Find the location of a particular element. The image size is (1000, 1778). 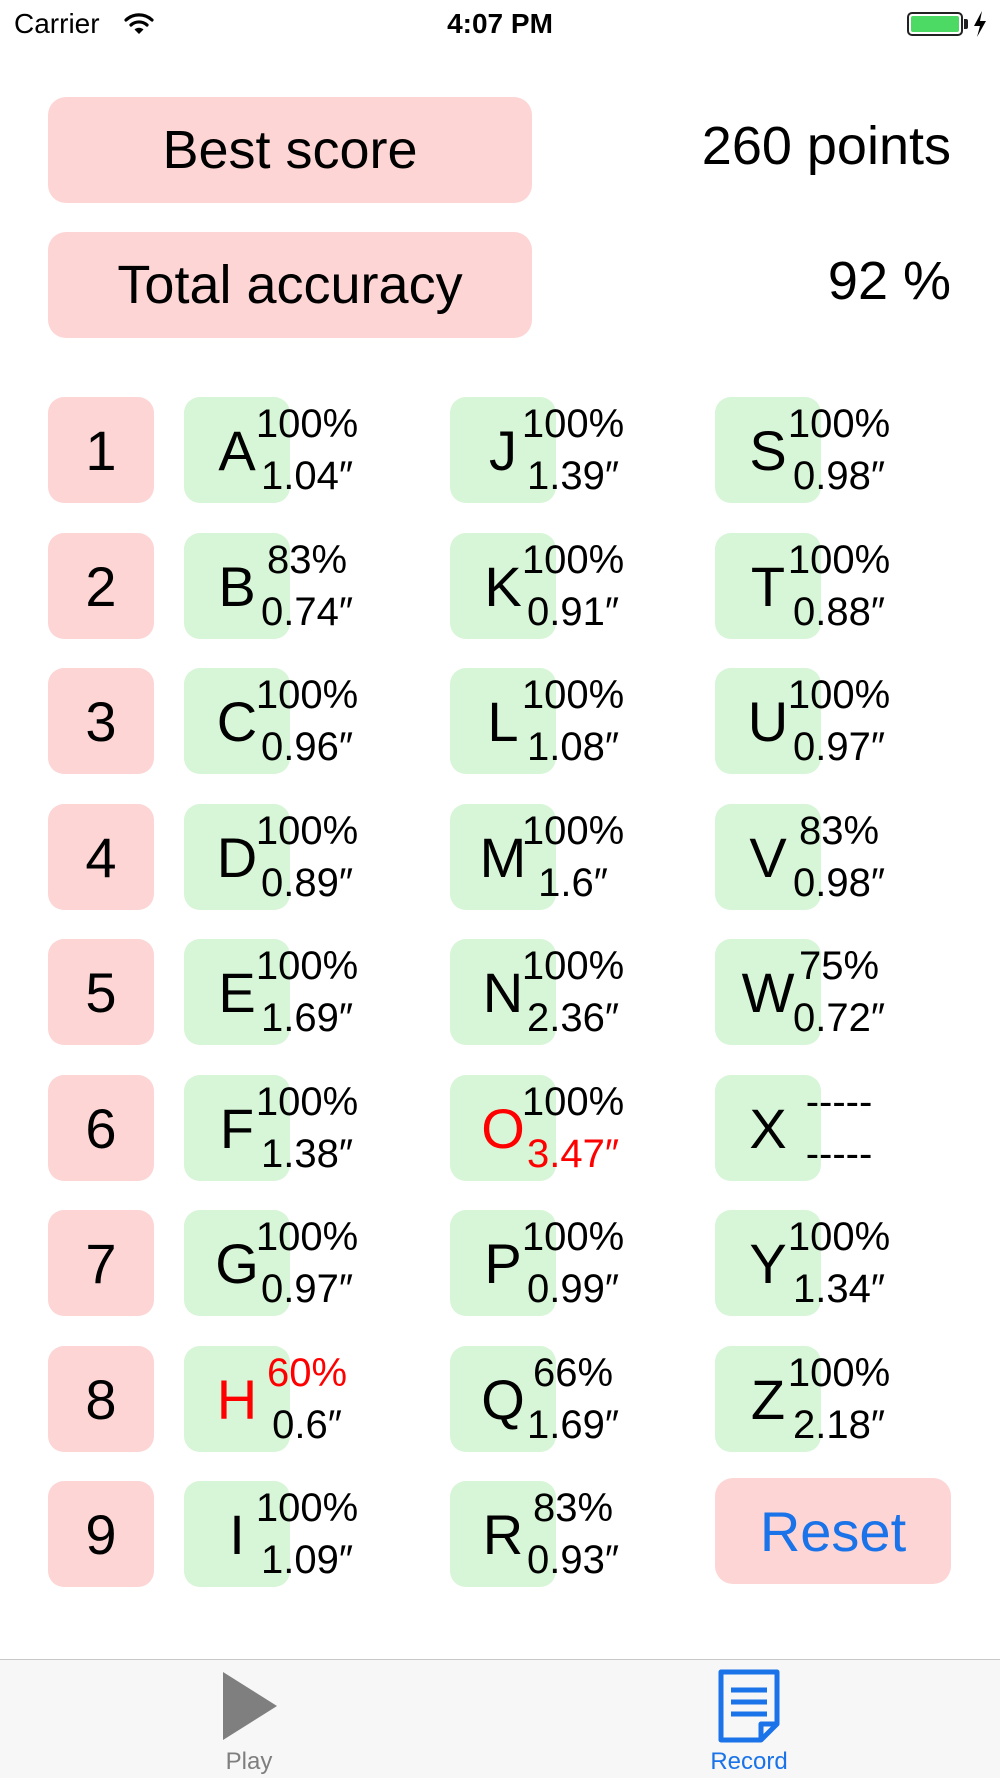

best-score-value: 260 points is located at coordinates (826, 146).